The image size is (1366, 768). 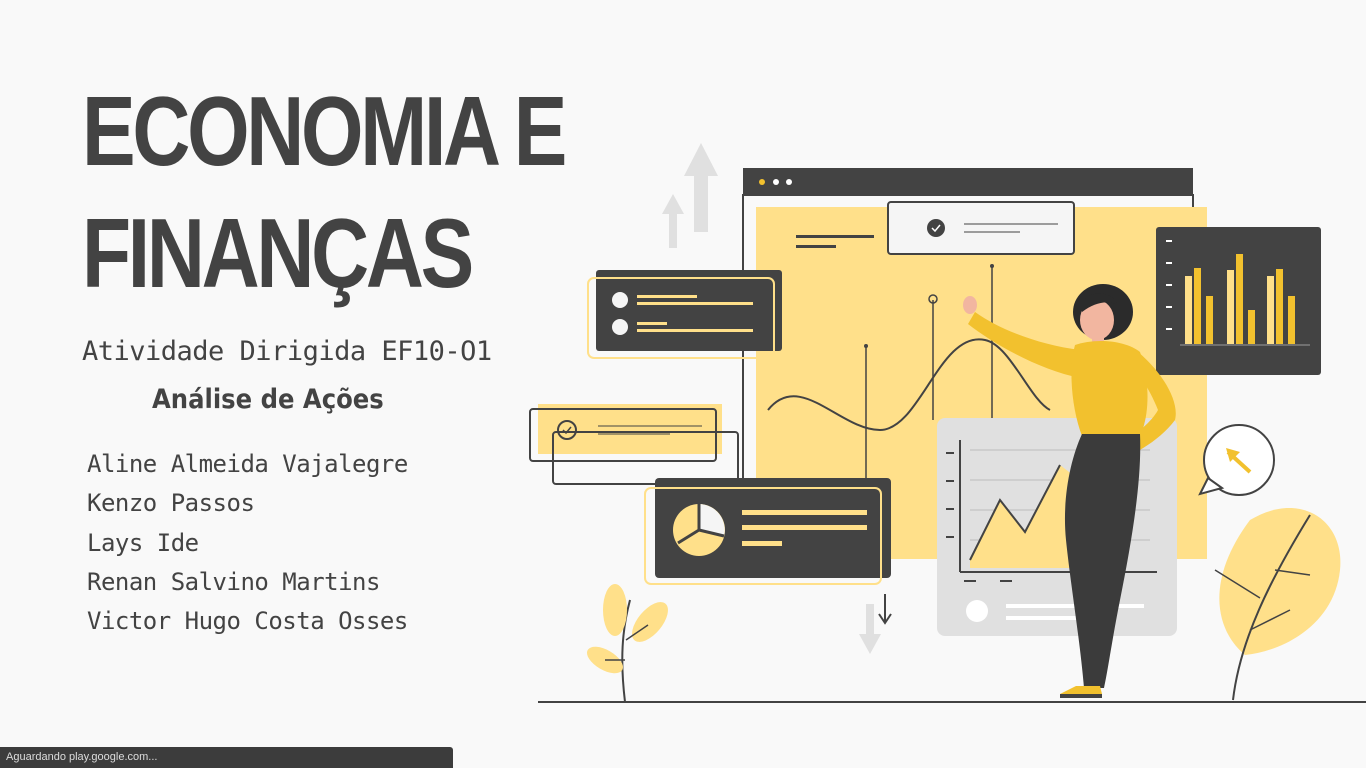 I want to click on arrow-up-icon, so click(x=690, y=195).